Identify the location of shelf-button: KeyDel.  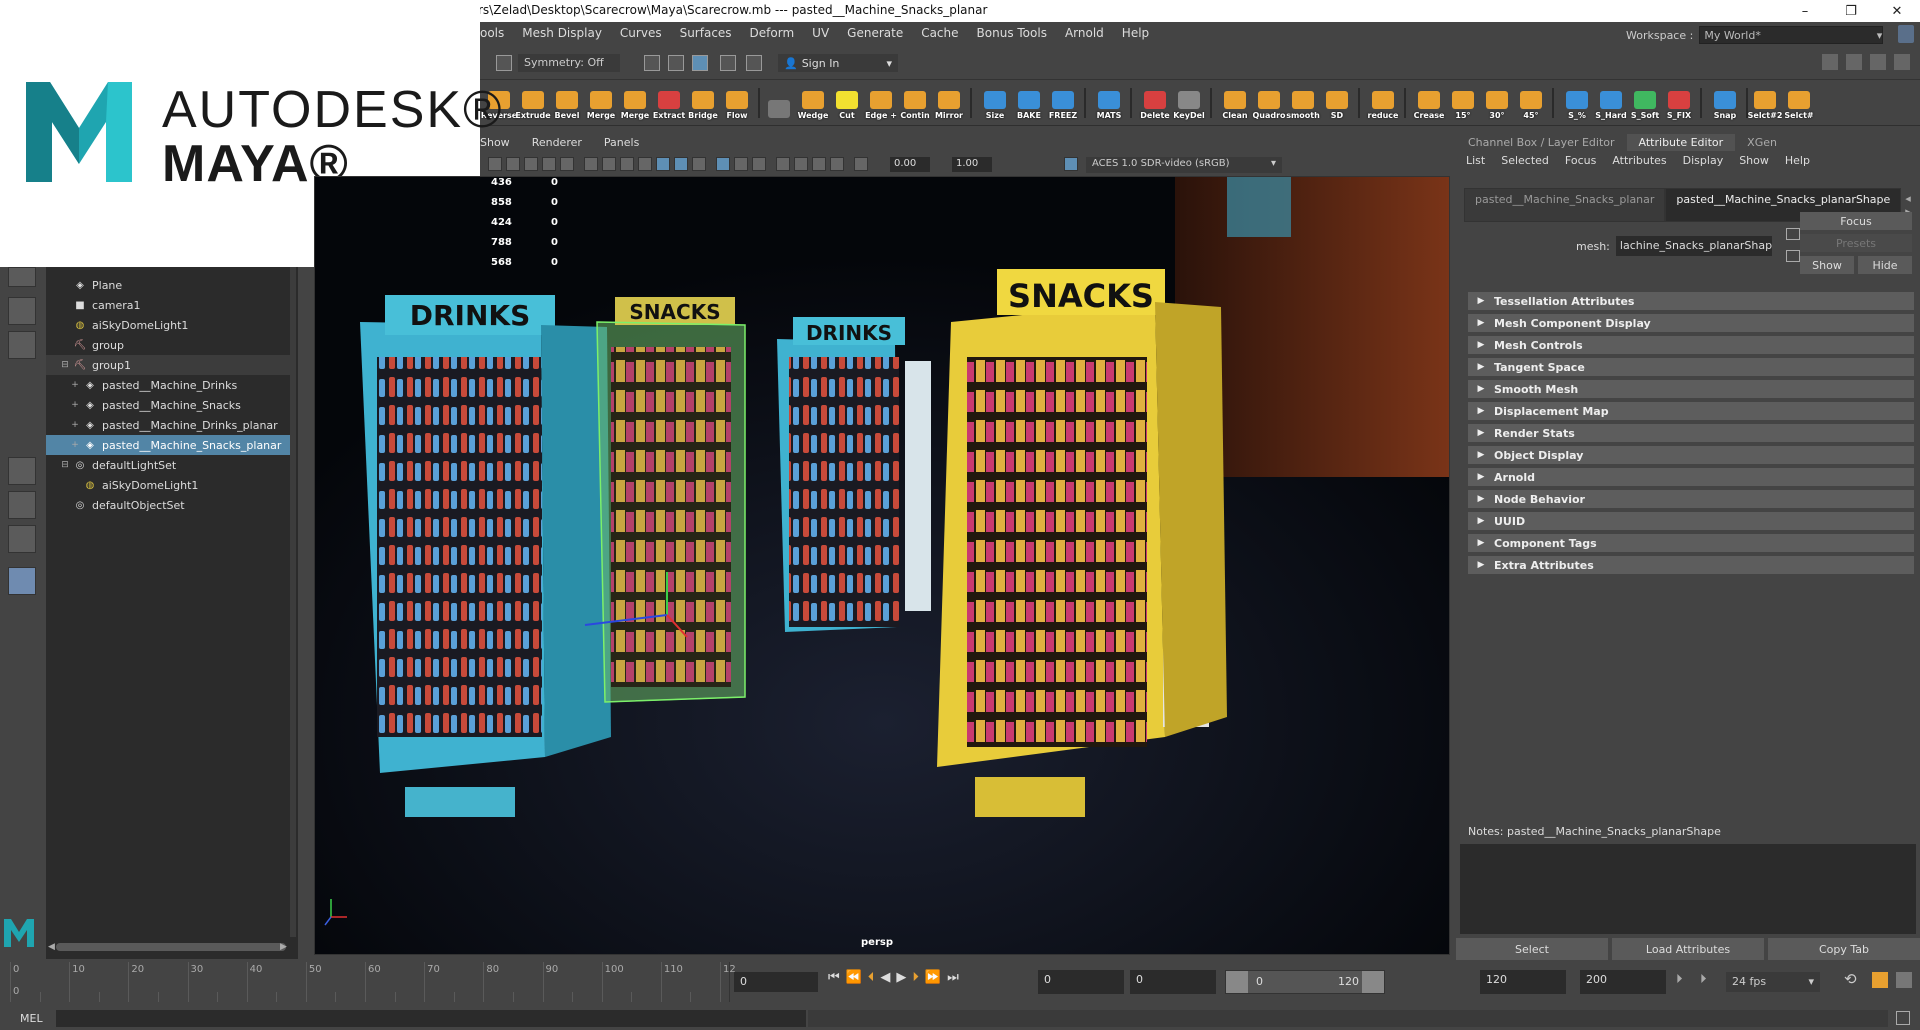
(1189, 103).